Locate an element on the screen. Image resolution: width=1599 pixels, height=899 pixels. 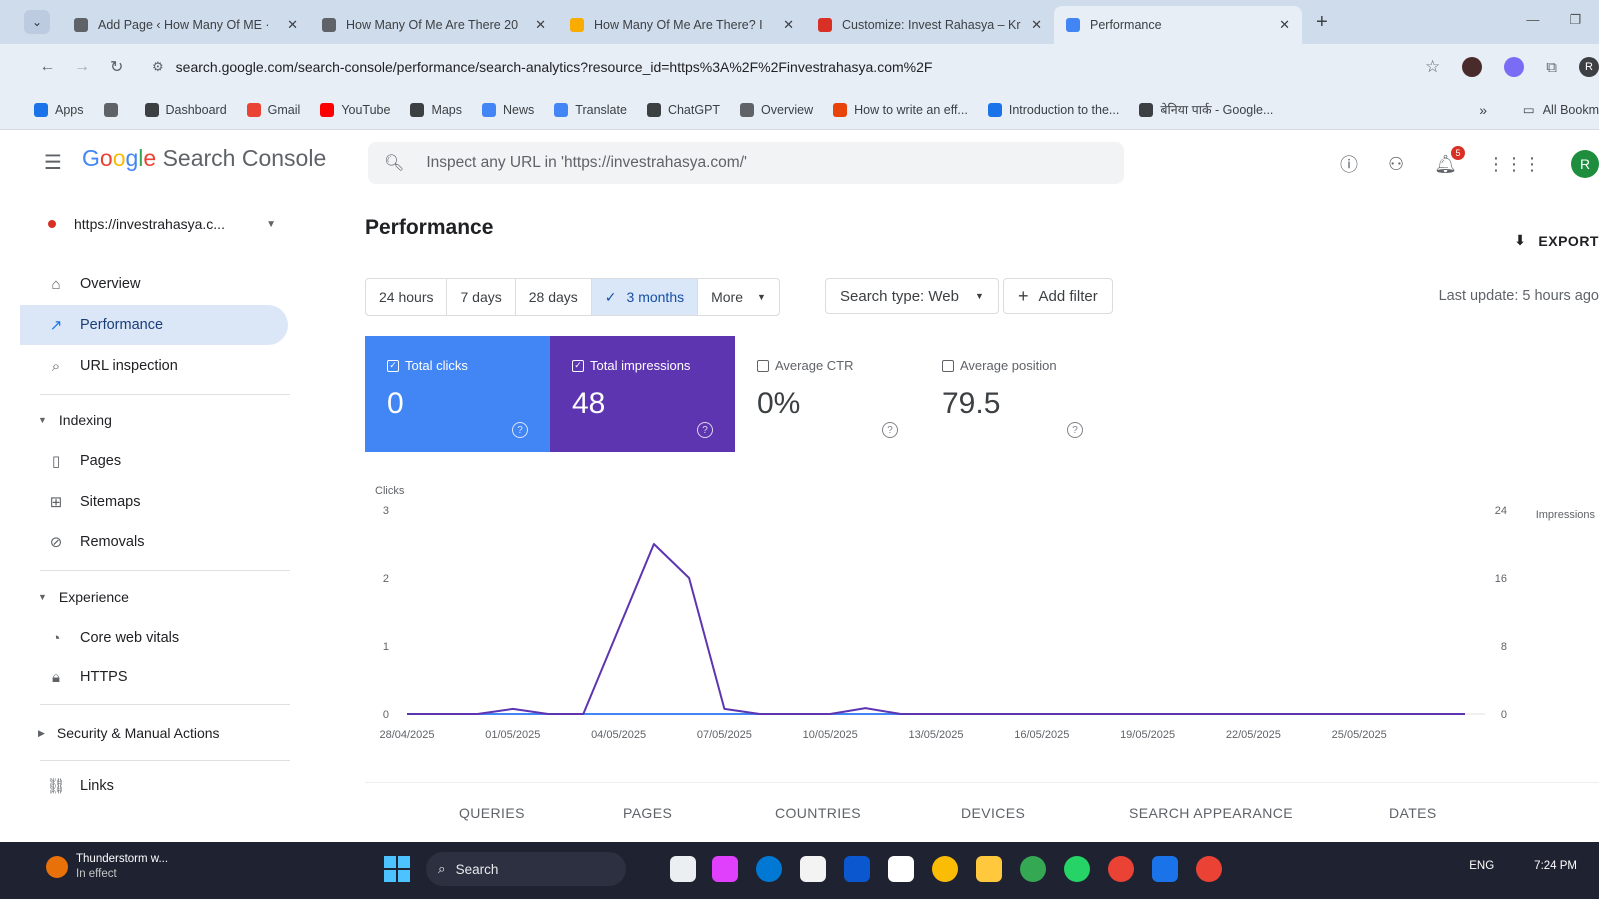
search-type-dropdown: Search type: Web ▼ is located at coordinates (912, 296).